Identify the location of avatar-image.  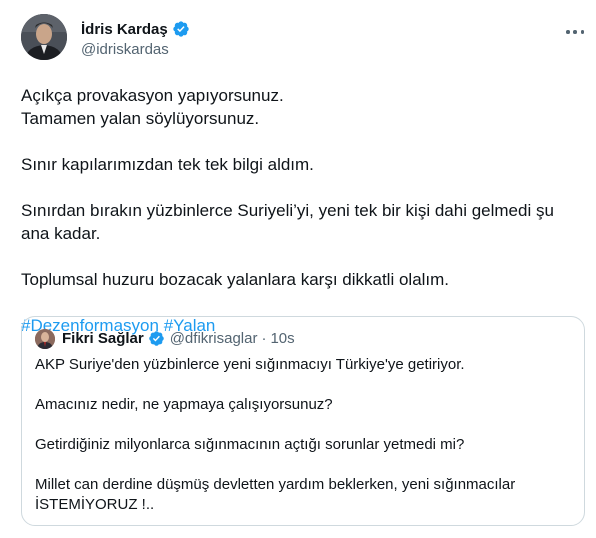
(44, 37).